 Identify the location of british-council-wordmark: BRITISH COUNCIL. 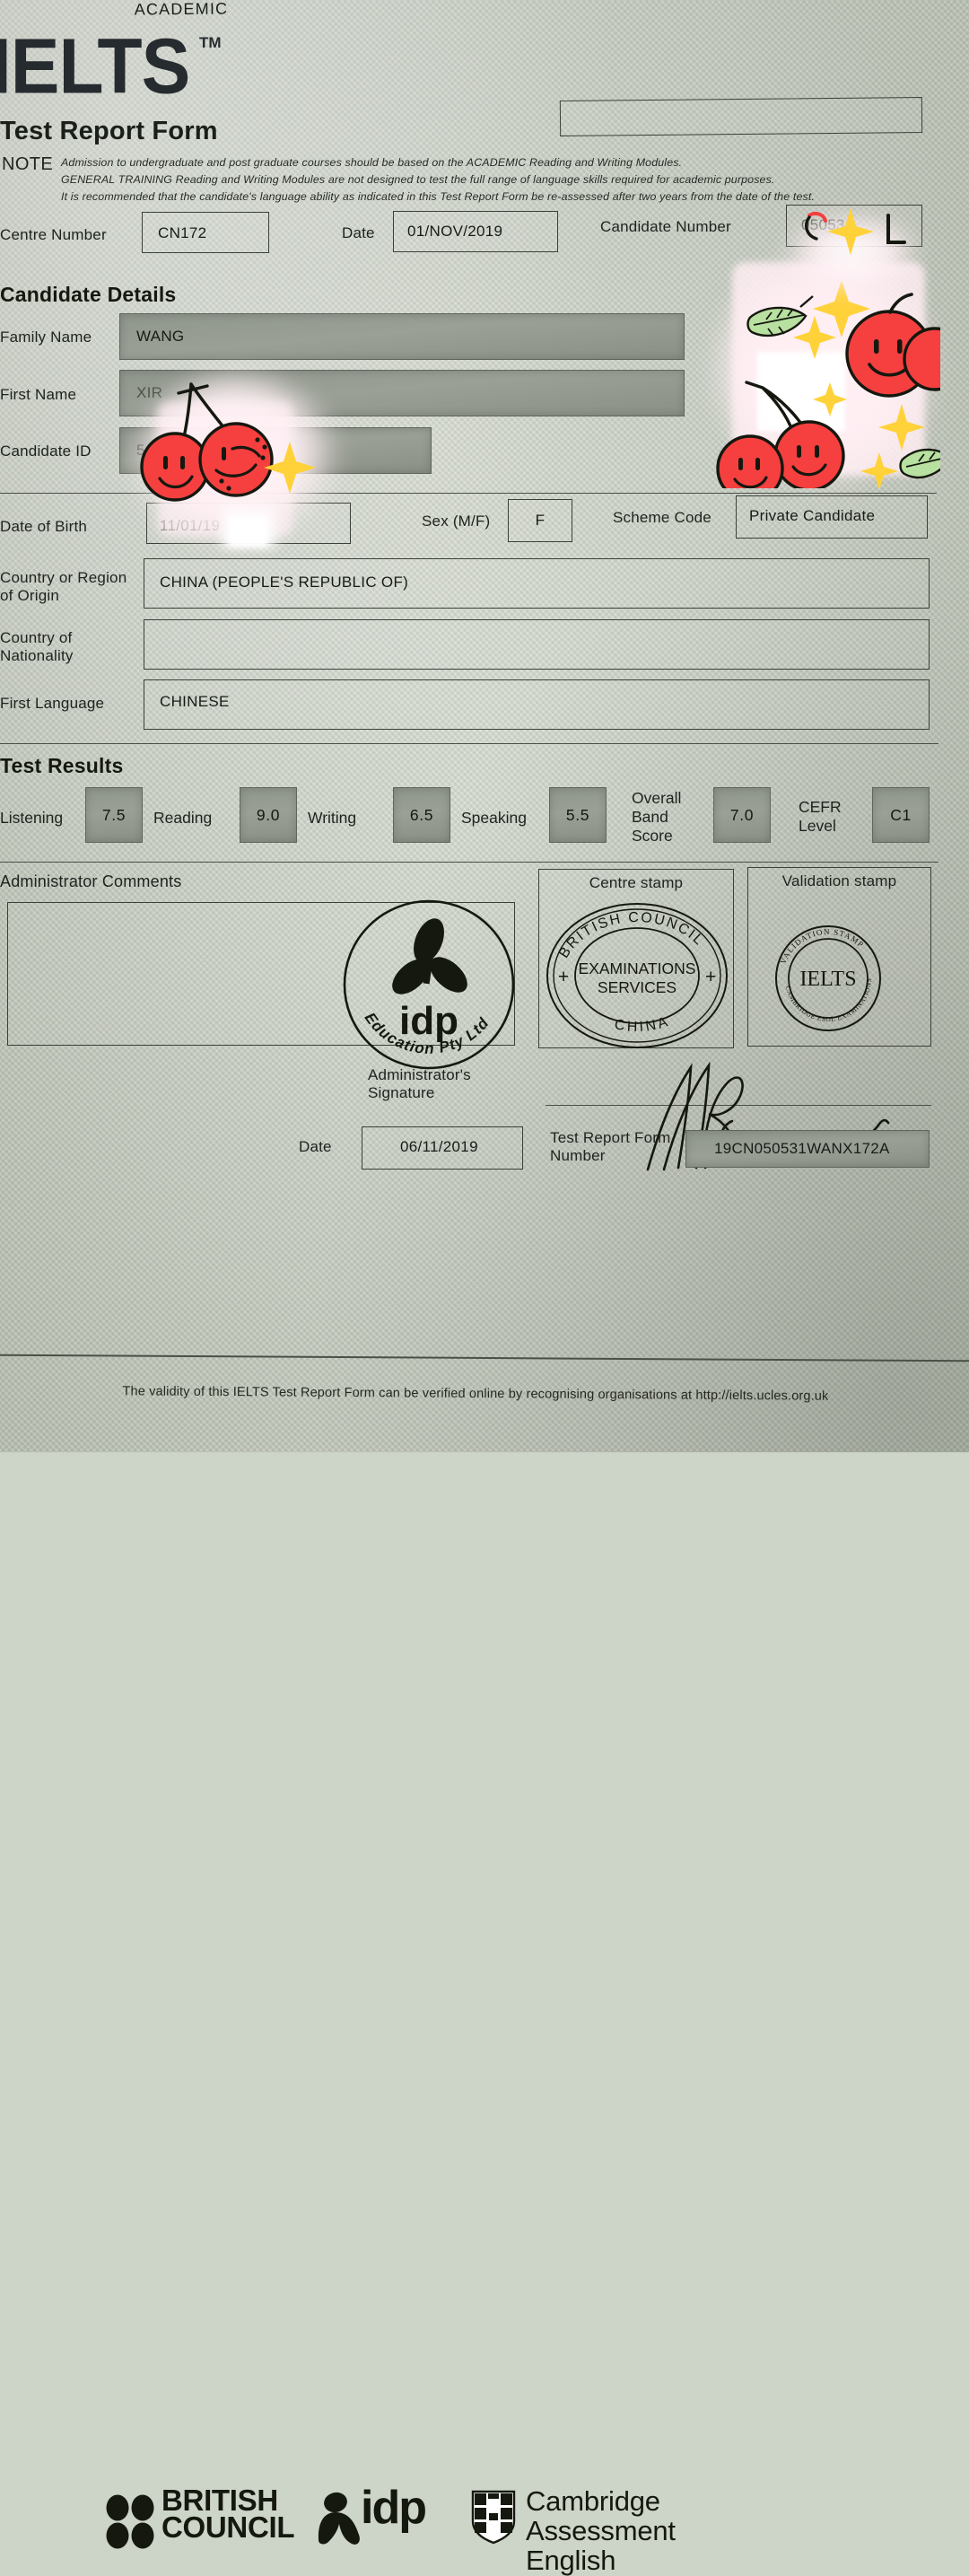
(228, 2514).